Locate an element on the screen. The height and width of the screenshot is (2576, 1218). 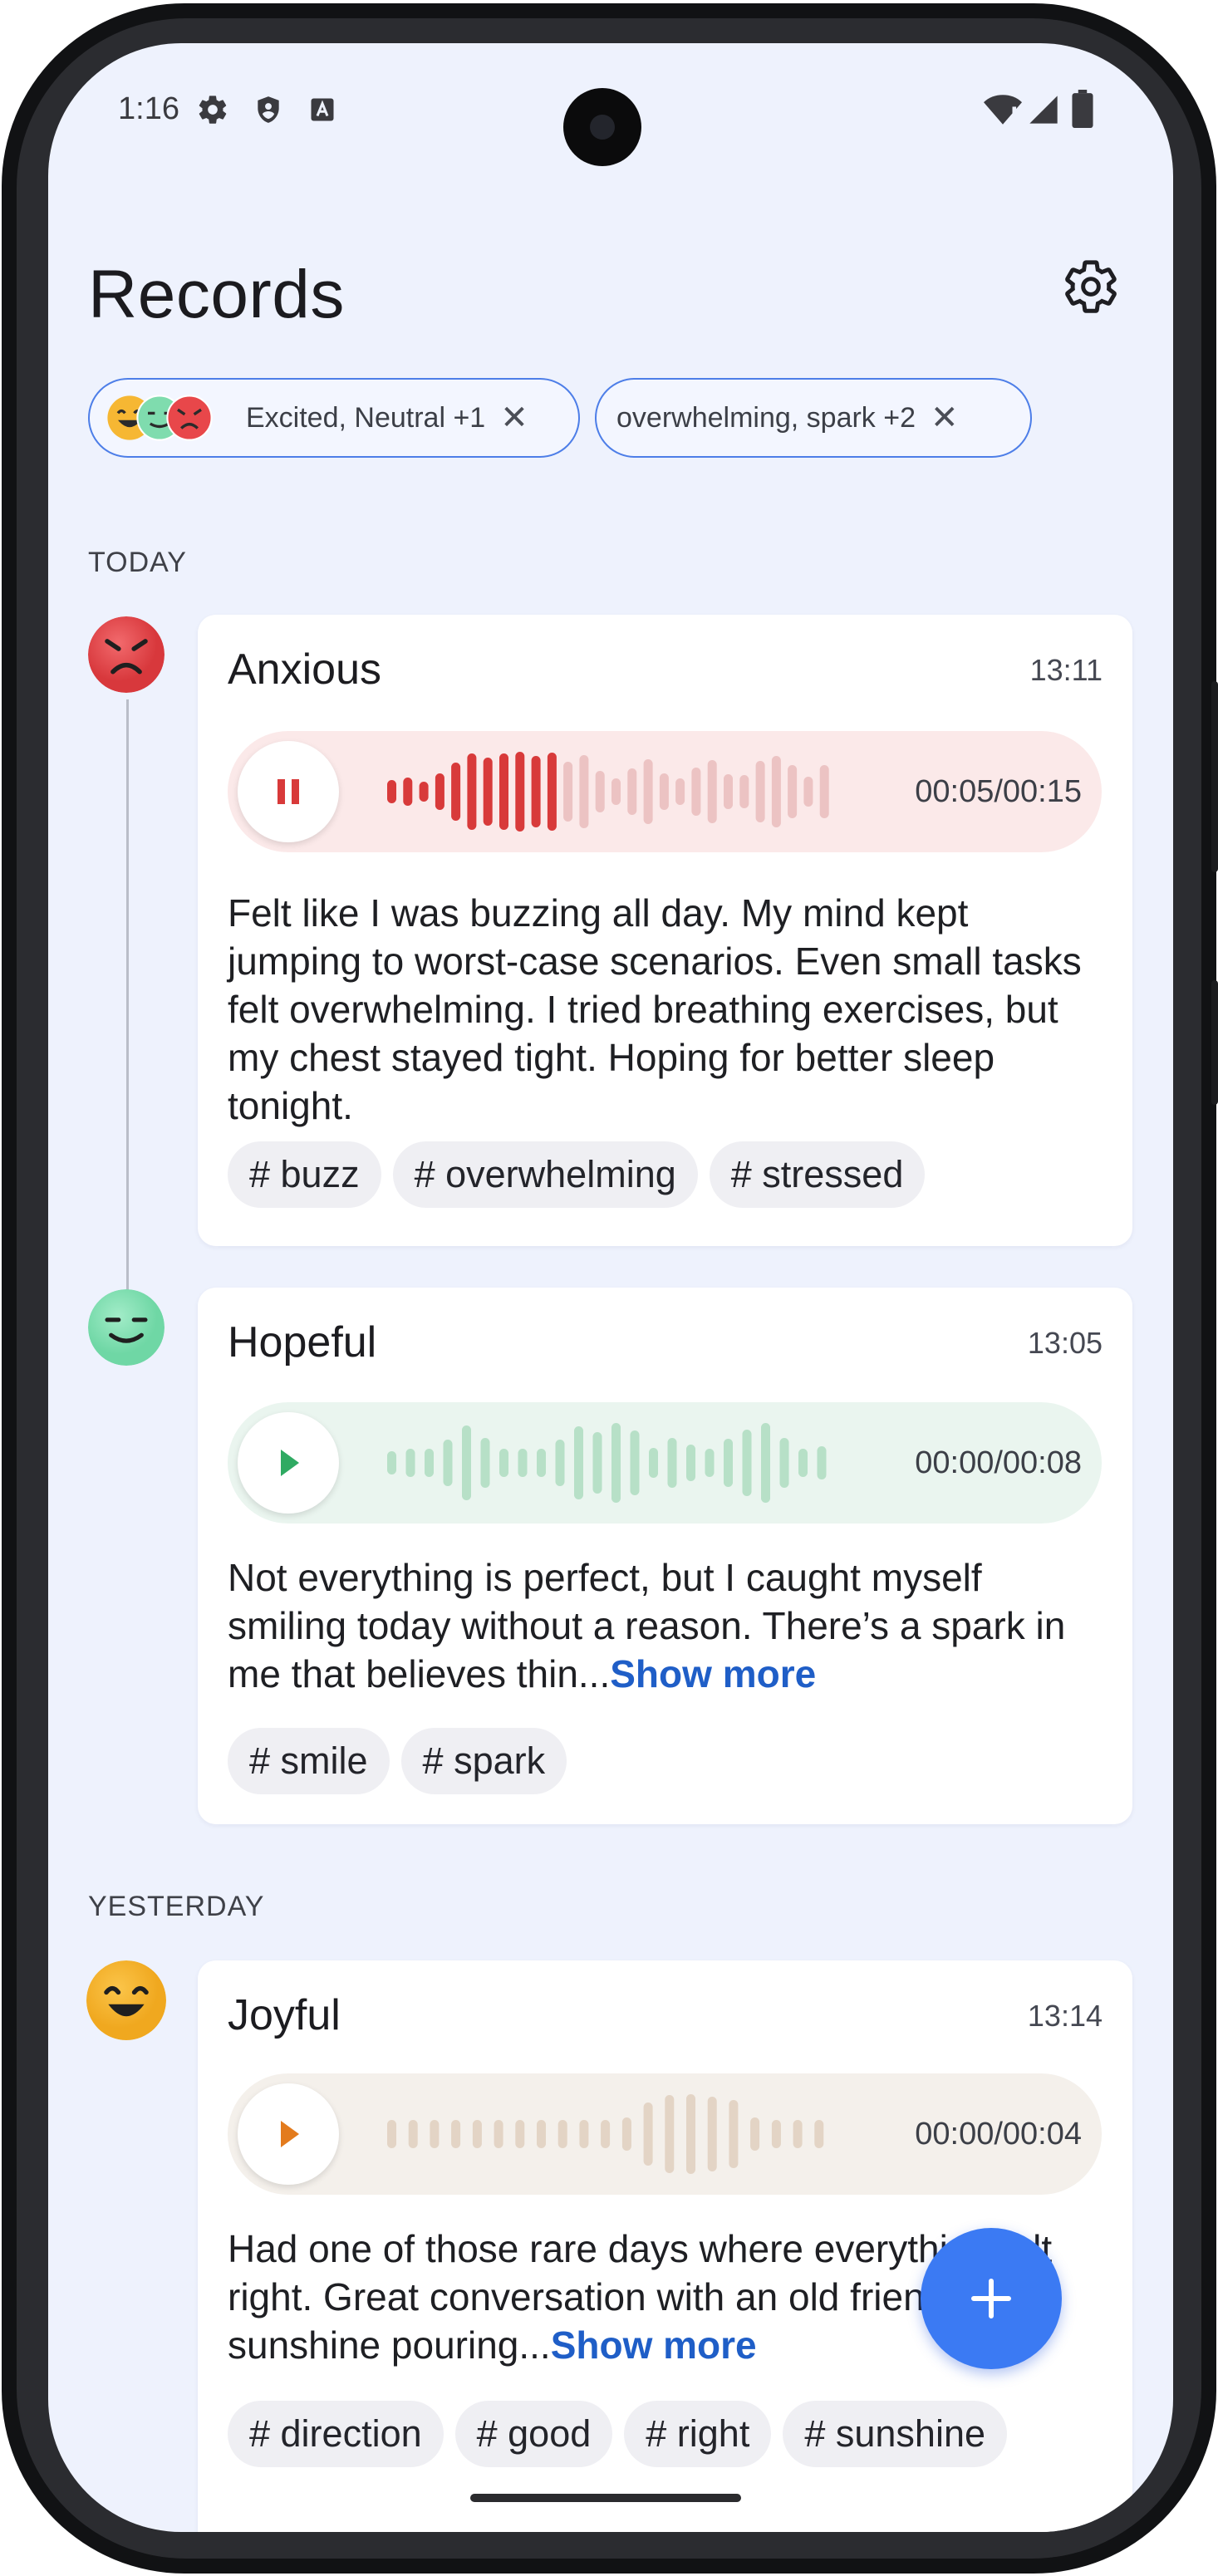
record-mood-title: Anxious is located at coordinates (304, 669).